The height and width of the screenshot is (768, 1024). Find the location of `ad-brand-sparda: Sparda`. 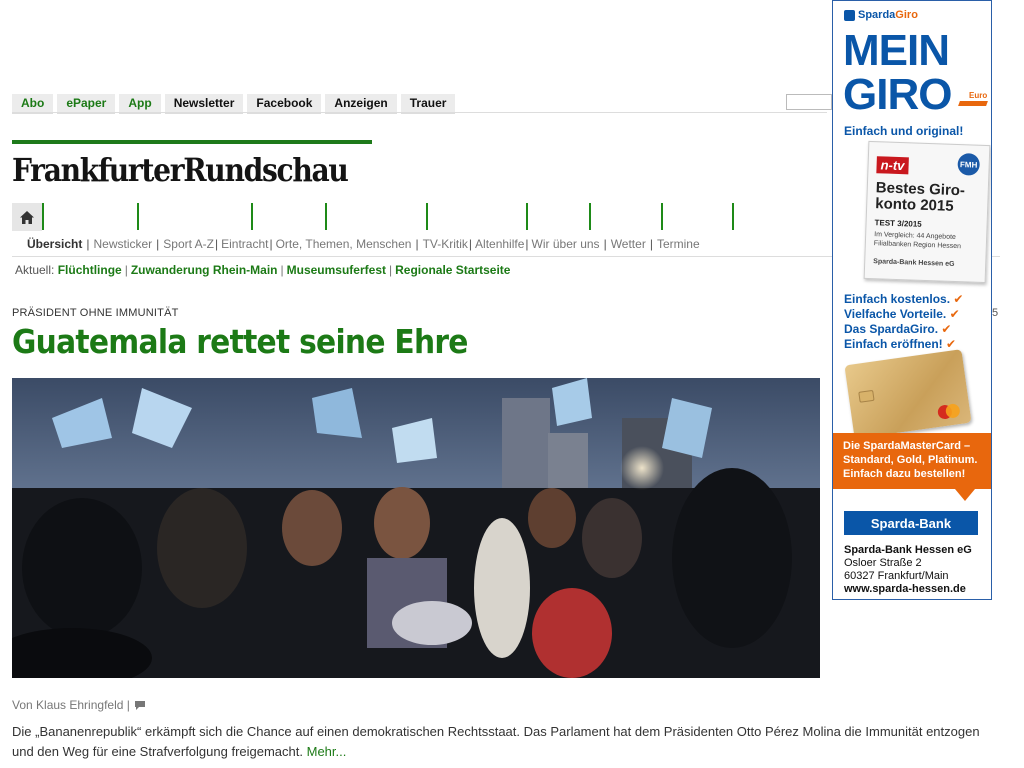

ad-brand-sparda: Sparda is located at coordinates (877, 15).